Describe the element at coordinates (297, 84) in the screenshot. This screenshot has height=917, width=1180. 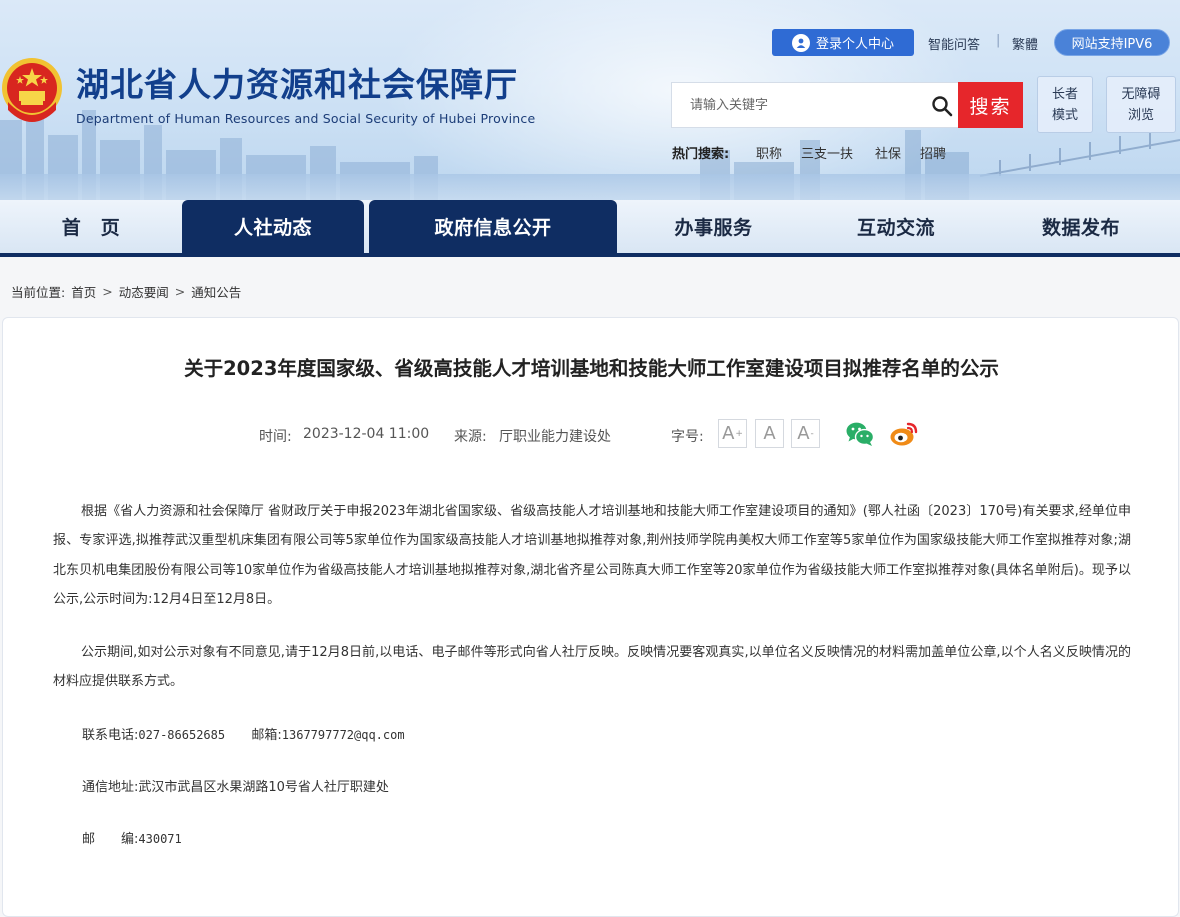
I see `site-title: 湖北省人力资源和社会保障厅` at that location.